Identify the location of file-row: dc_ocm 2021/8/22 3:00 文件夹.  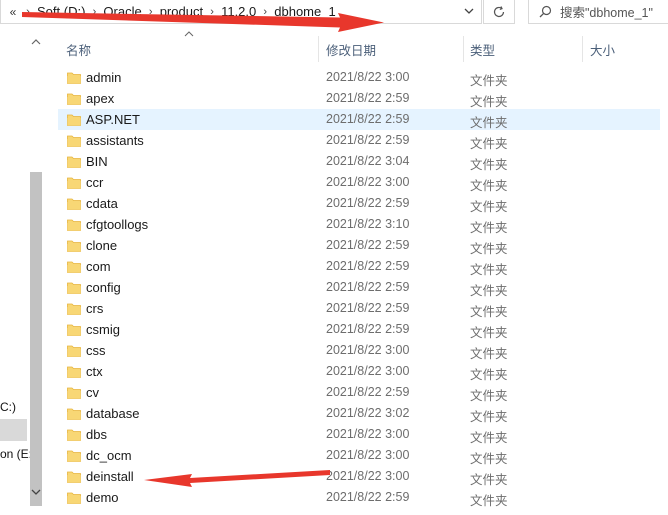
(359, 455).